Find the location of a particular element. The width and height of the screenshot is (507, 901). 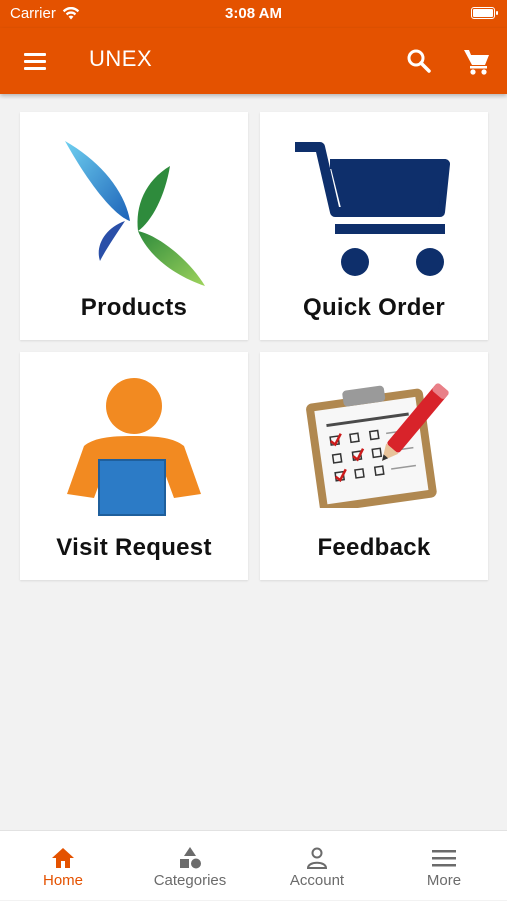

app-title: UNEX is located at coordinates (121, 58).